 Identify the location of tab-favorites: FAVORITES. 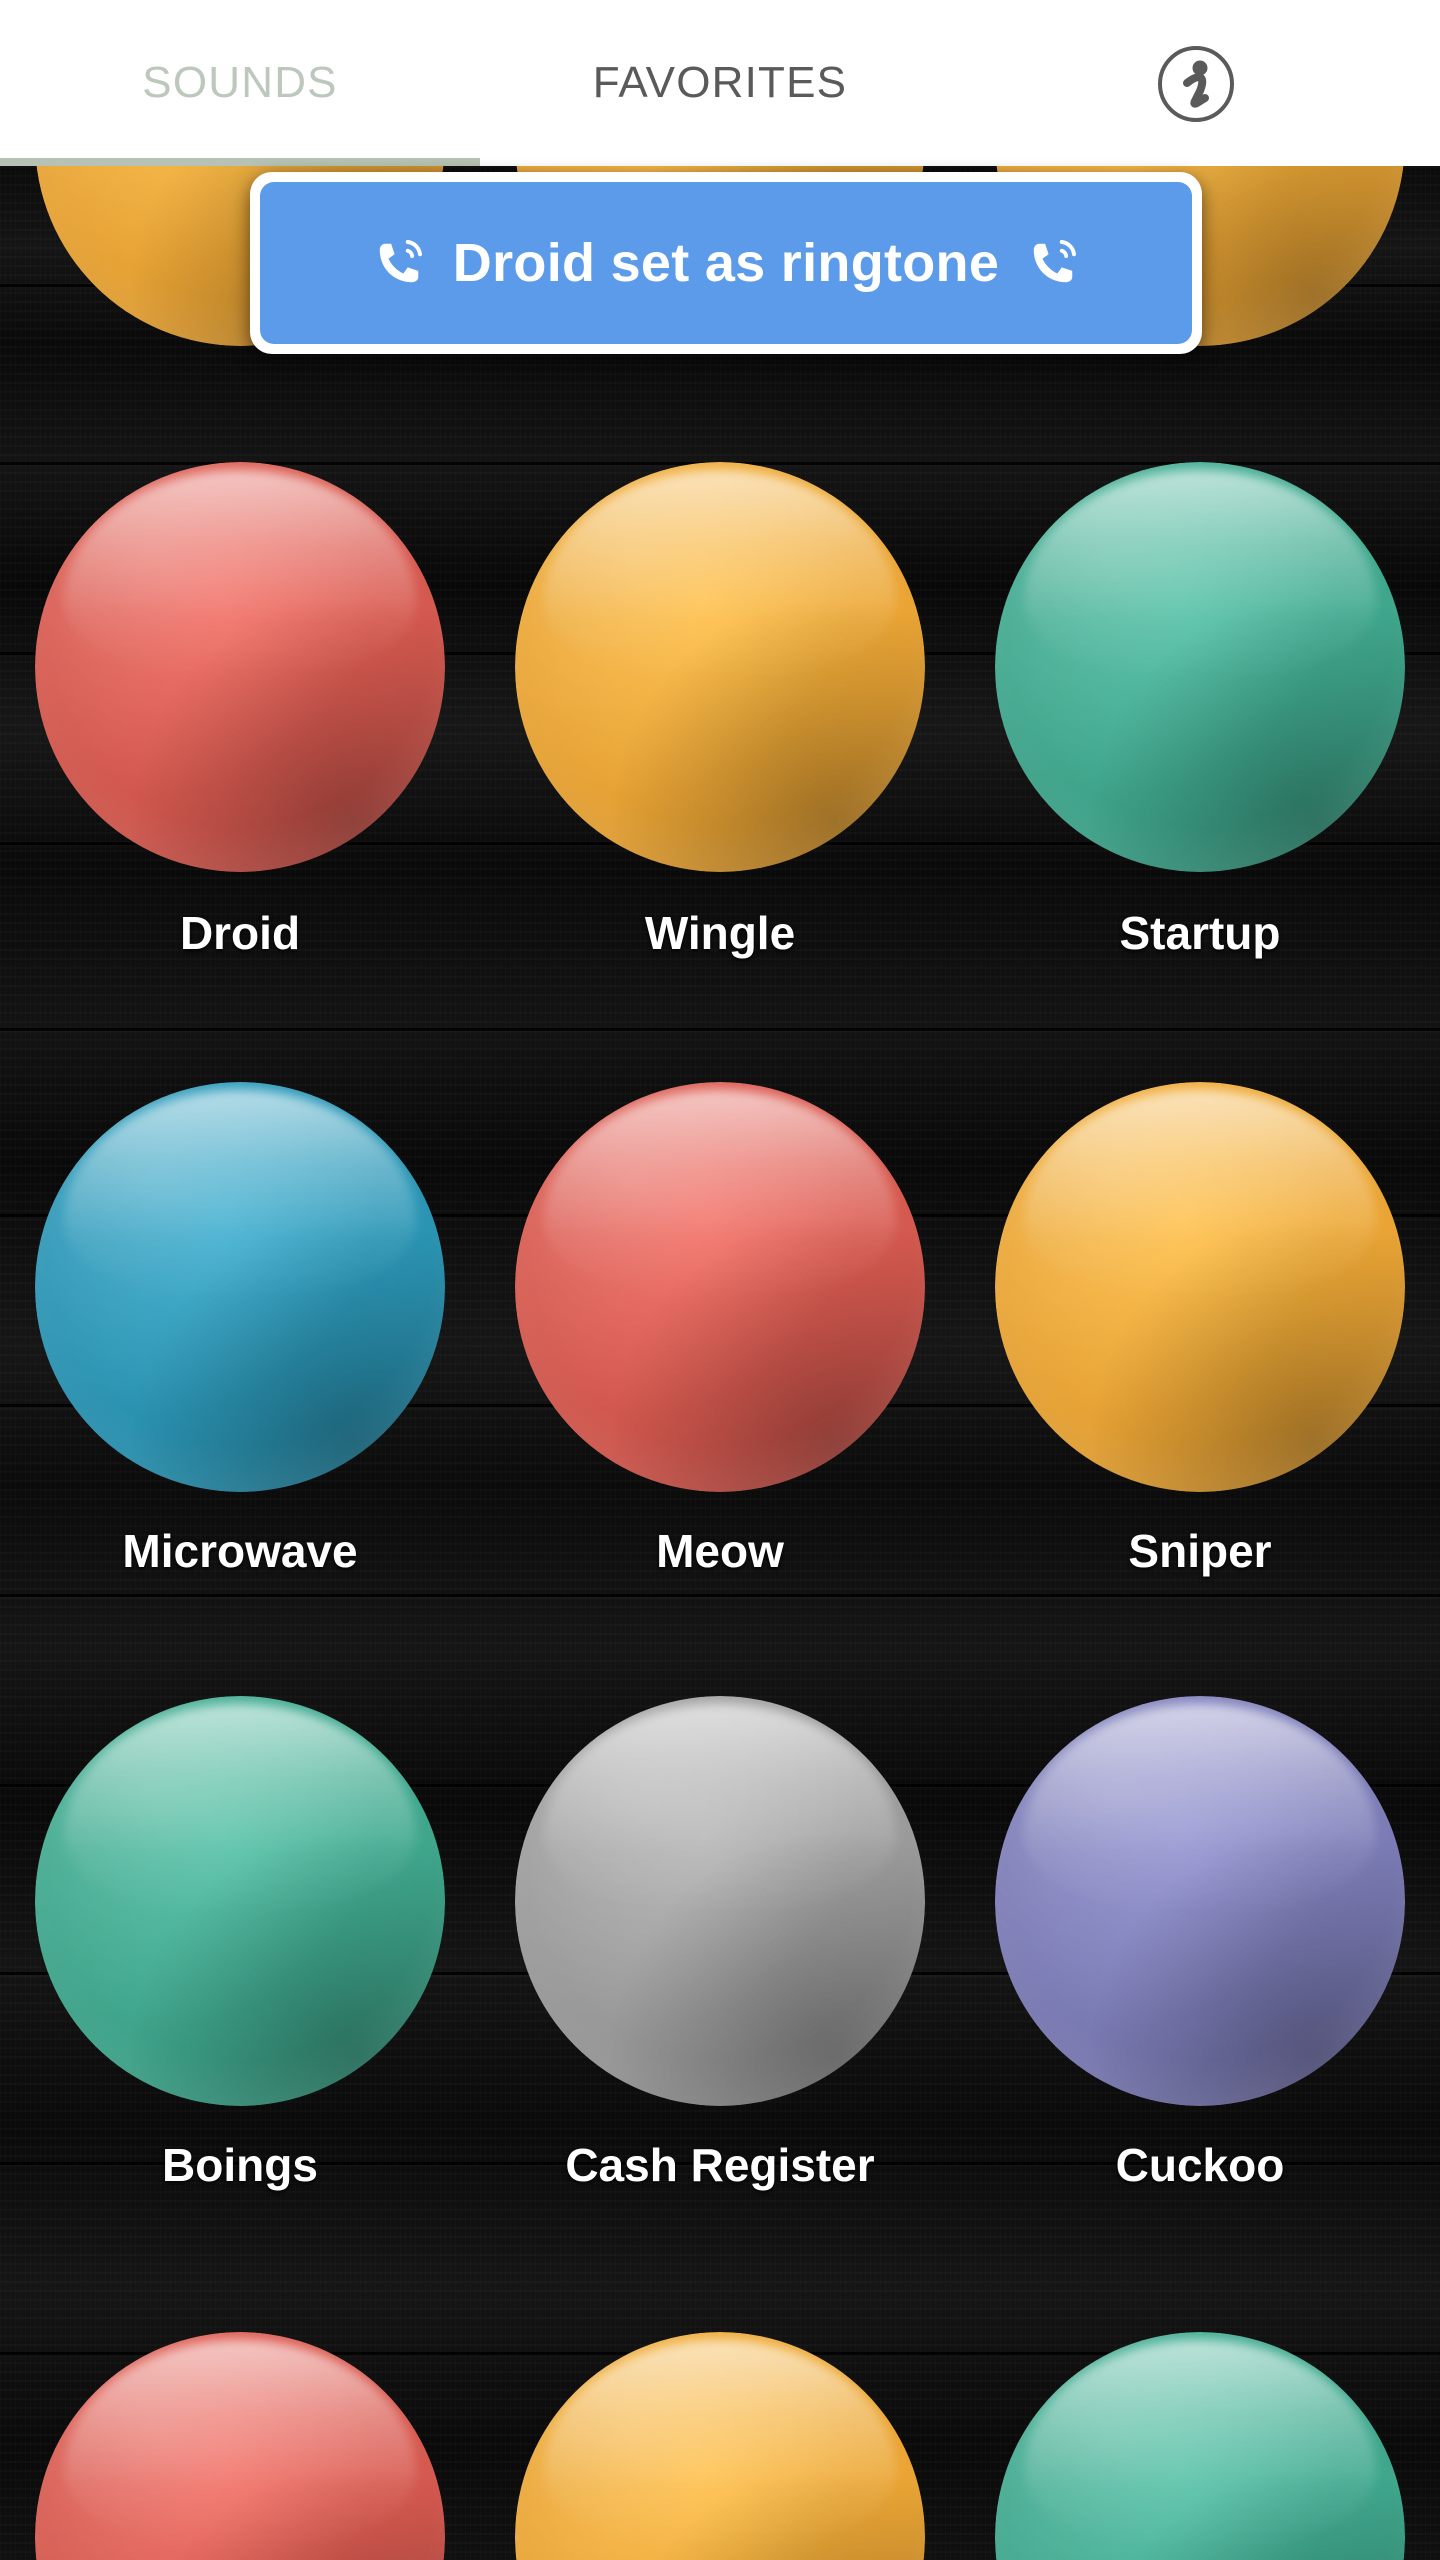
(720, 83).